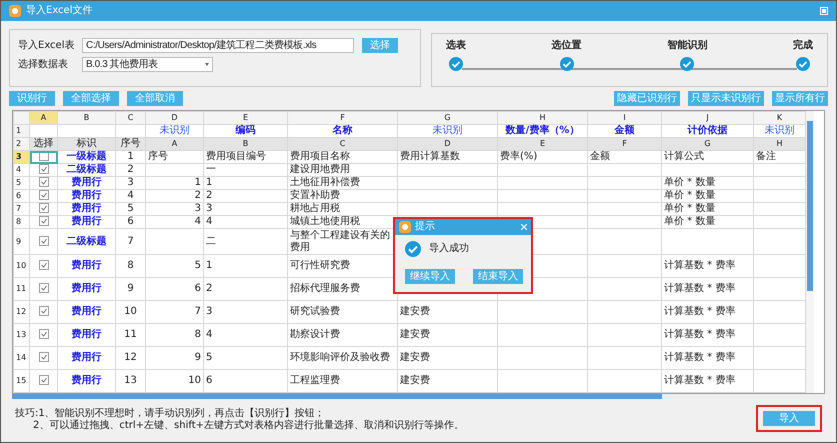 This screenshot has width=837, height=443. Describe the element at coordinates (22, 222) in the screenshot. I see `row-number: 8` at that location.